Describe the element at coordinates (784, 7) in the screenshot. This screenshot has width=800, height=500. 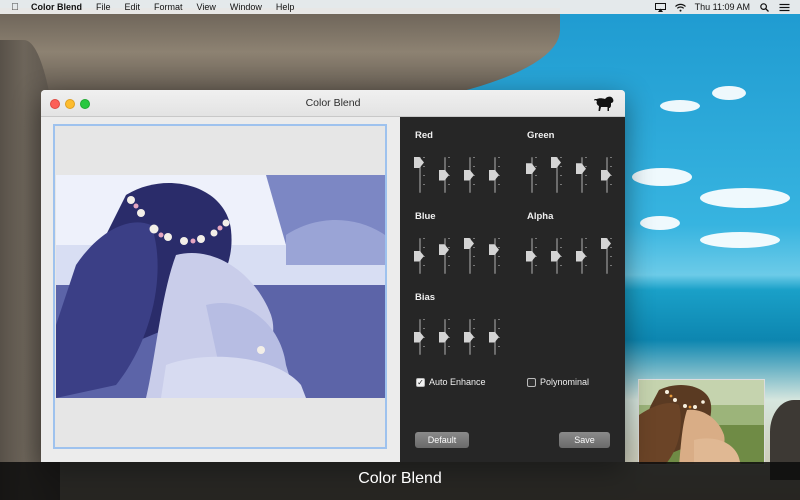
I see `notification-center-icon` at that location.